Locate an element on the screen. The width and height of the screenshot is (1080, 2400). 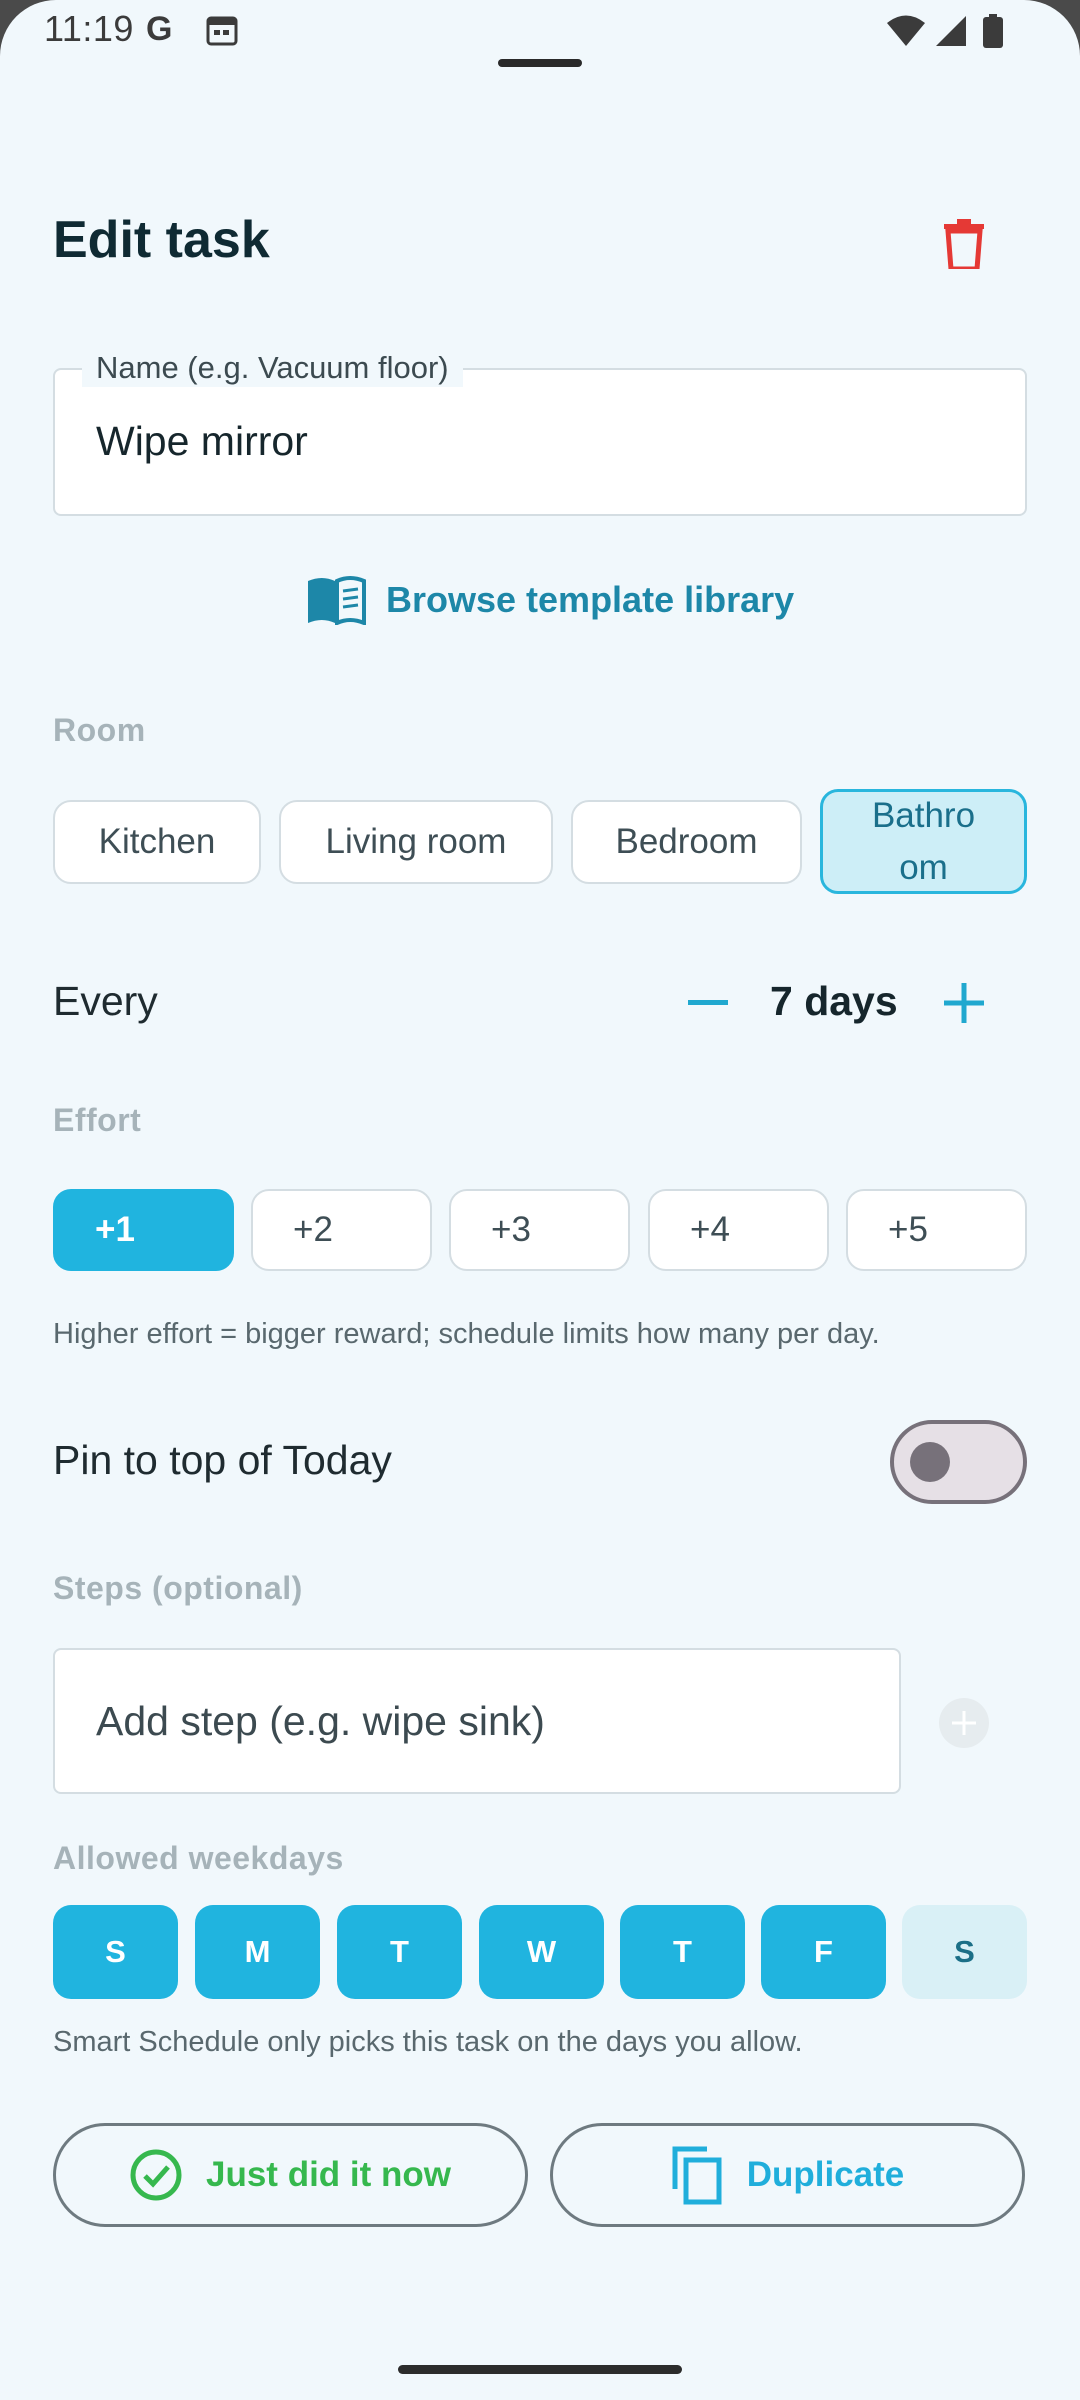
browse-template-library-label: Browse template library is located at coordinates (590, 599).